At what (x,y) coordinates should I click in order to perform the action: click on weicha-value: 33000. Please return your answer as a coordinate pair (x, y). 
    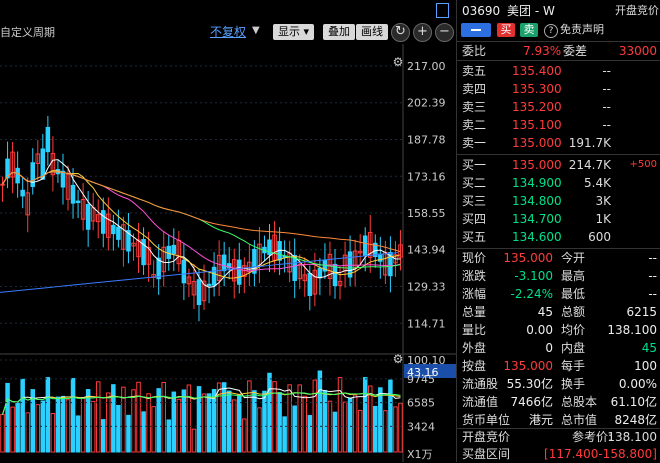
    Looking at the image, I should click on (637, 51).